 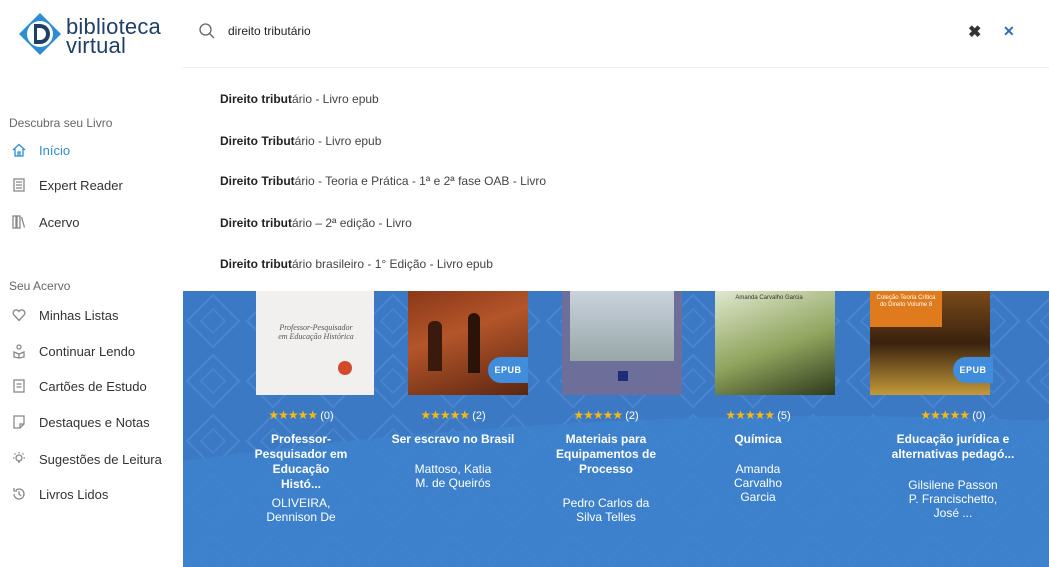 I want to click on cover-photo, so click(x=622, y=326).